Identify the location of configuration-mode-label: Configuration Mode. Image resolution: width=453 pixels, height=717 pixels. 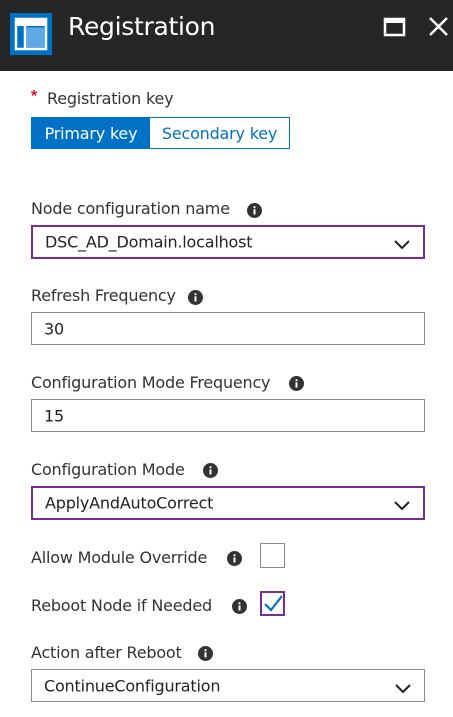
(108, 469).